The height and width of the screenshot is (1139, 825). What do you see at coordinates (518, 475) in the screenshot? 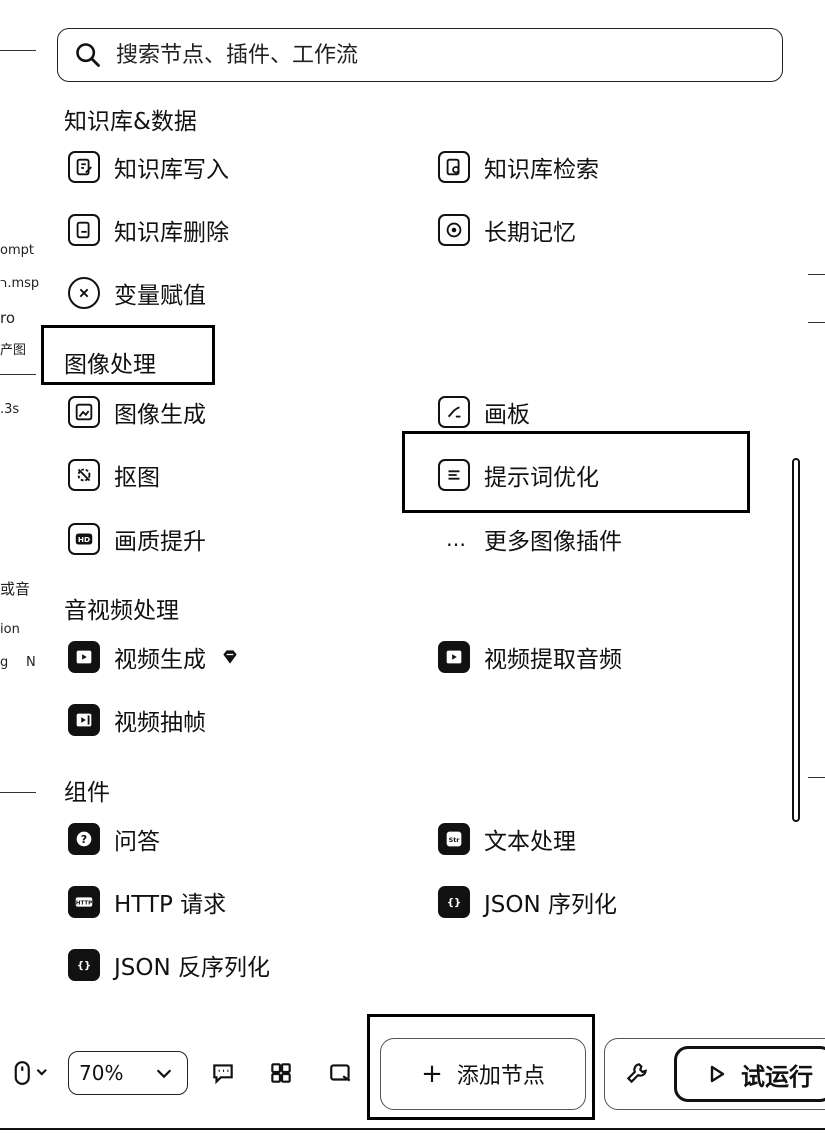
I see `node-prompt-optimize: 提示词优化` at bounding box center [518, 475].